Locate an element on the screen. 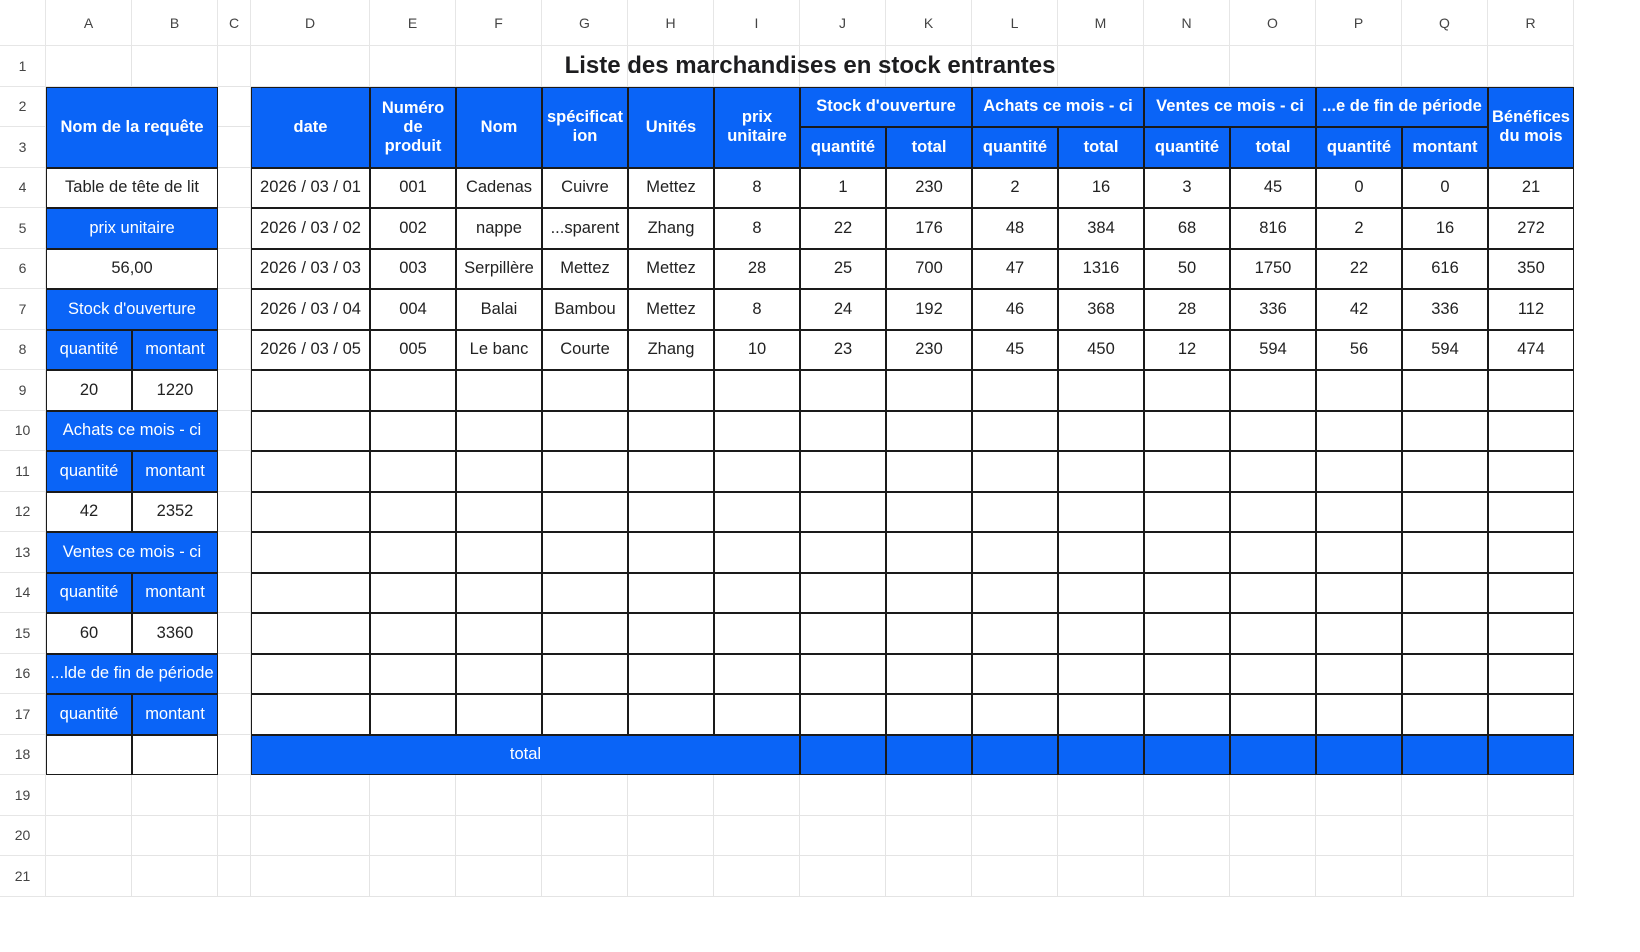 The image size is (1640, 952). cell-purchases-total: 16 is located at coordinates (1101, 187).